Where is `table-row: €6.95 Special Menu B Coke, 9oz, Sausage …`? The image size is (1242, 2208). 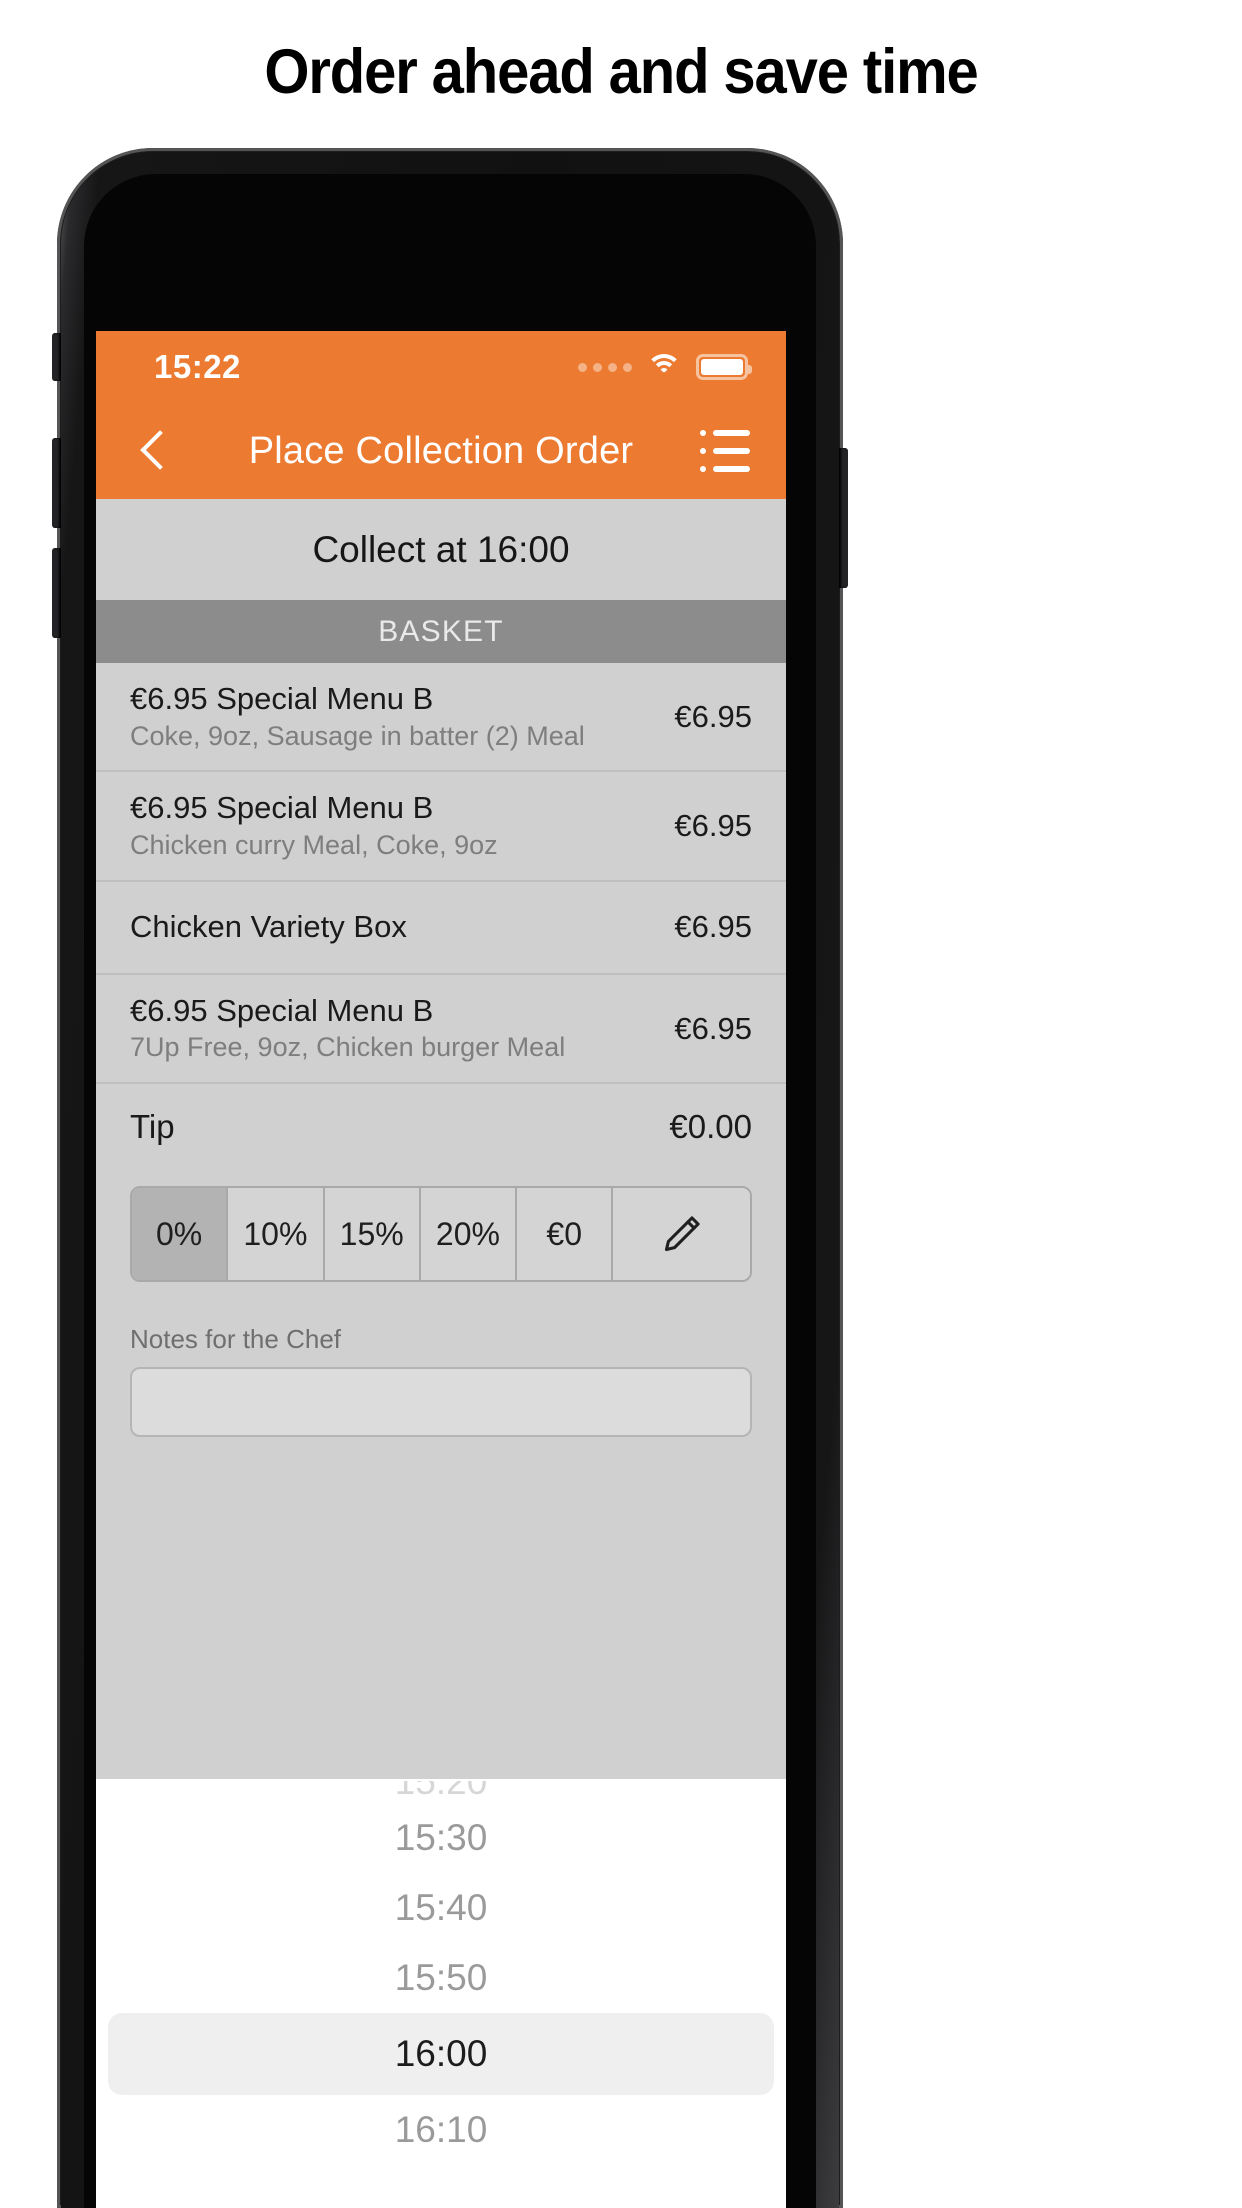
table-row: €6.95 Special Menu B Coke, 9oz, Sausage … is located at coordinates (441, 718).